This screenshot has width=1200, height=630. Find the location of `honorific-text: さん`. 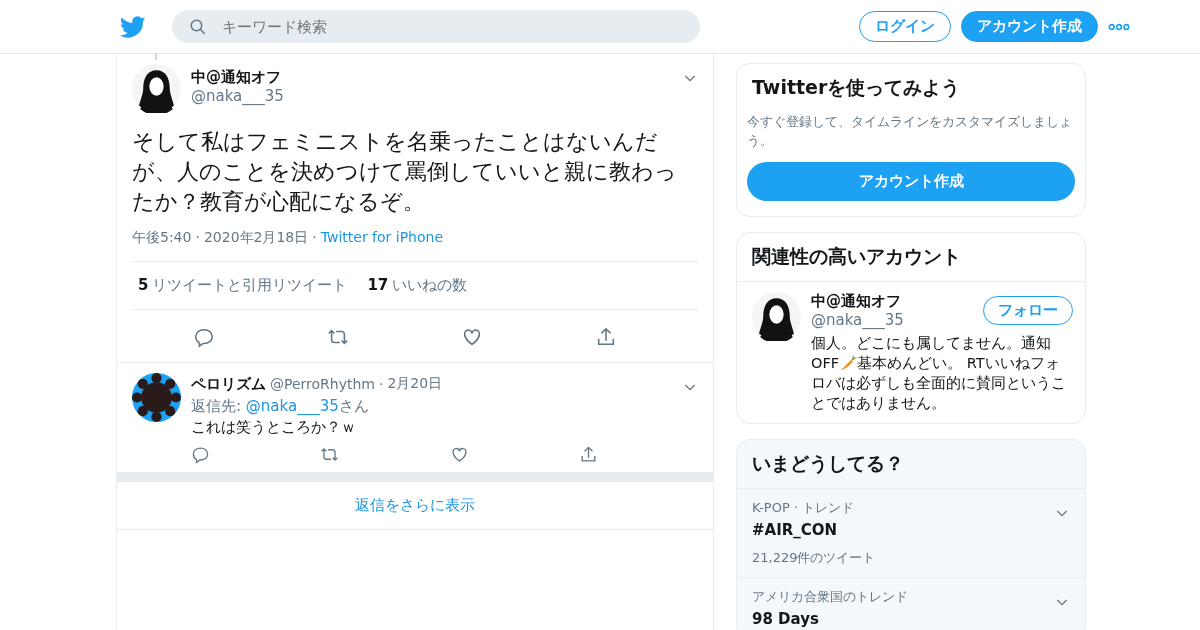

honorific-text: さん is located at coordinates (353, 406).